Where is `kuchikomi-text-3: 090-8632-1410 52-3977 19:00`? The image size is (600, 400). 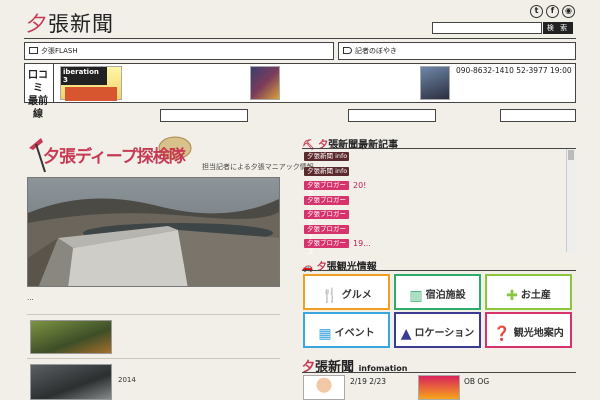 kuchikomi-text-3: 090-8632-1410 52-3977 19:00 is located at coordinates (515, 71).